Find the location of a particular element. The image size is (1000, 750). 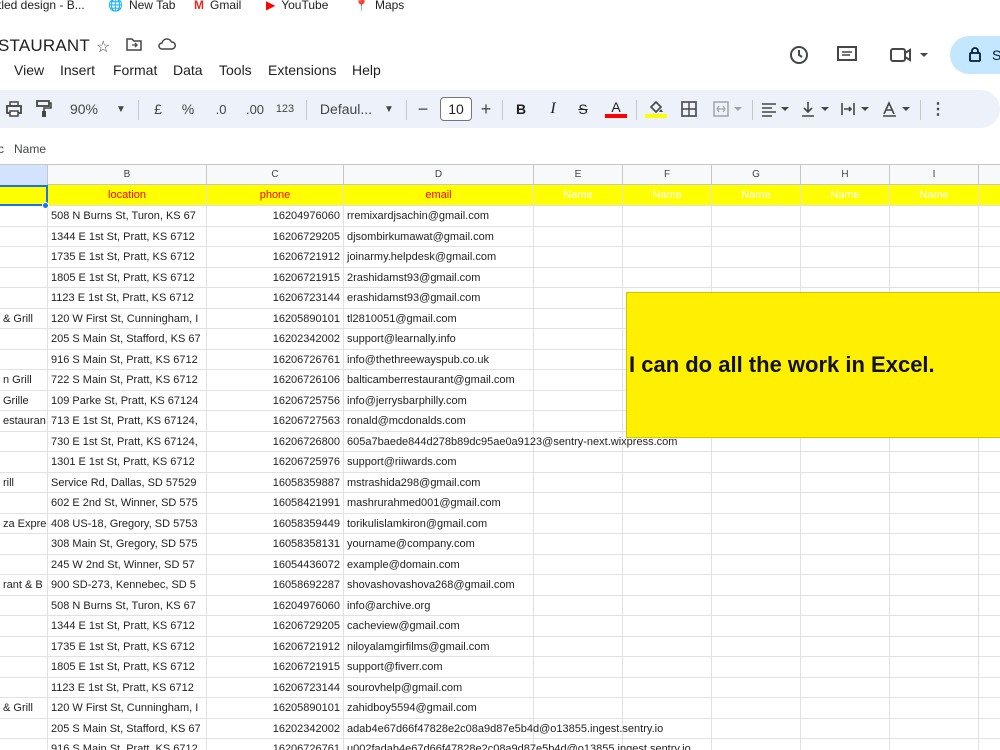

text-wrapping-icon is located at coordinates (856, 109).